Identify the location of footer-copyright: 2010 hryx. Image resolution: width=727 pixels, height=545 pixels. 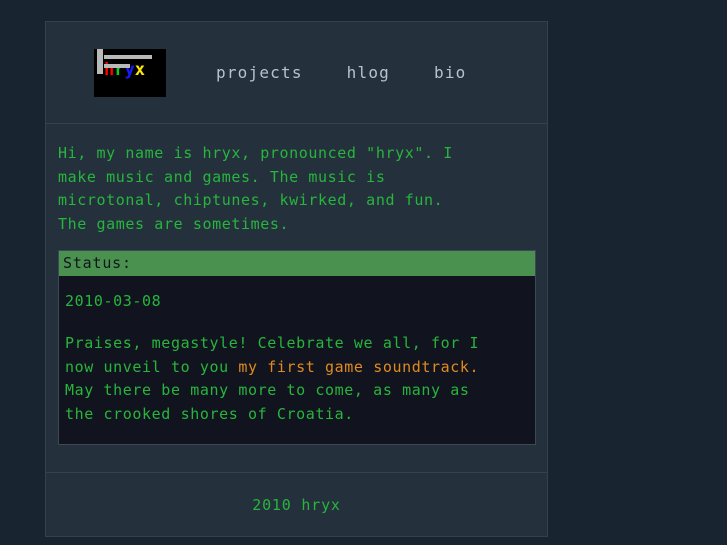
(296, 504).